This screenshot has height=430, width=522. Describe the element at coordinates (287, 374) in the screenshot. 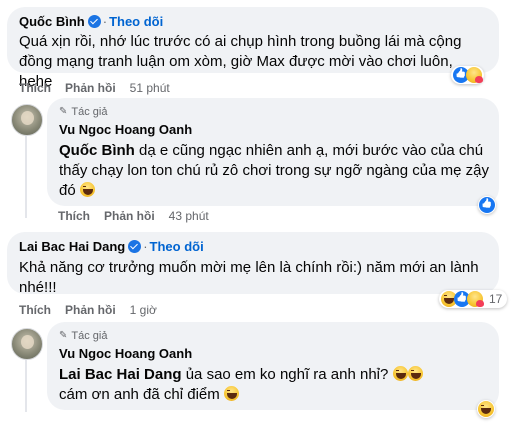

I see `reply-text: ủa sao em ko nghĩ ra anh nhỉ?` at that location.